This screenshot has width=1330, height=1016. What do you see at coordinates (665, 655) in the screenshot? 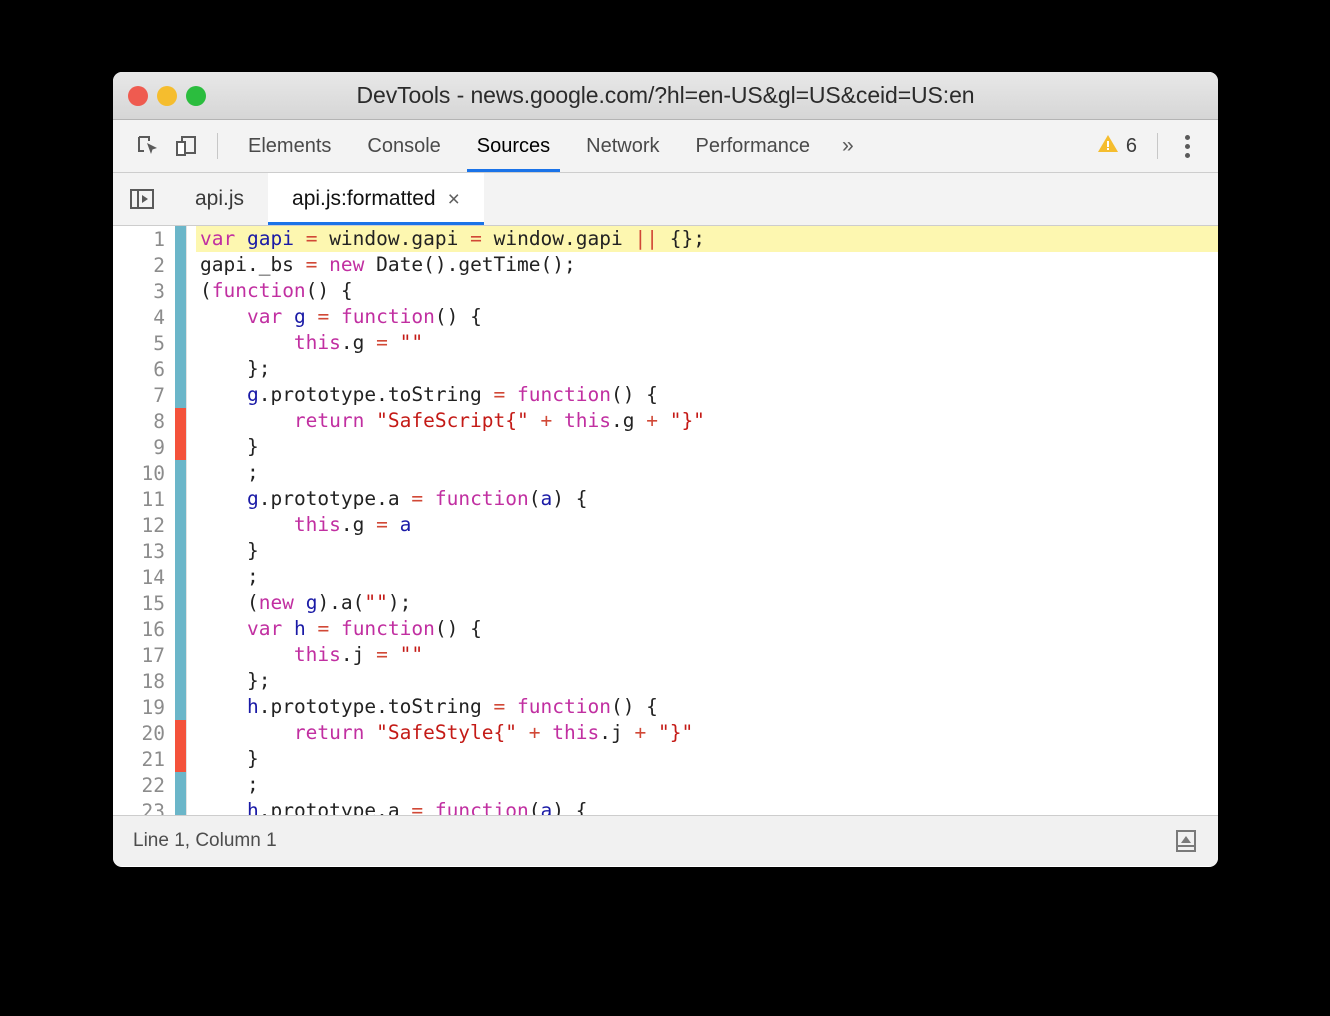
I see `code-line: 17 this.j = ""` at bounding box center [665, 655].